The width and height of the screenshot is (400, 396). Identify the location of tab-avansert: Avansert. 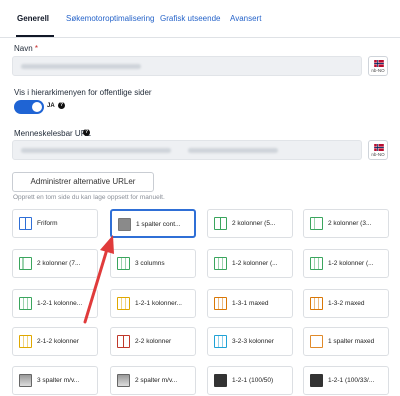
(245, 18).